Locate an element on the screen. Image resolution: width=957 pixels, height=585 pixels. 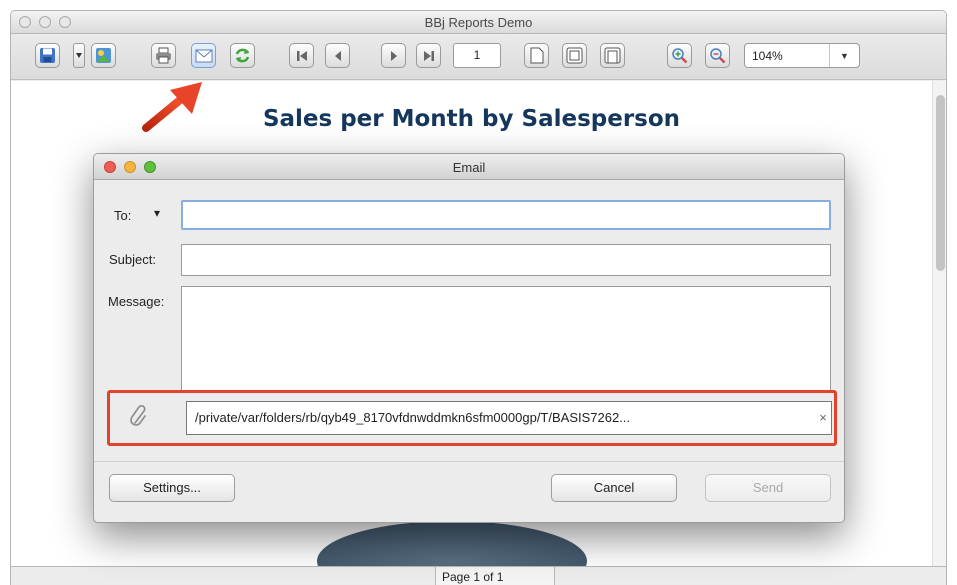
page-number-input: 1 is located at coordinates (477, 55).